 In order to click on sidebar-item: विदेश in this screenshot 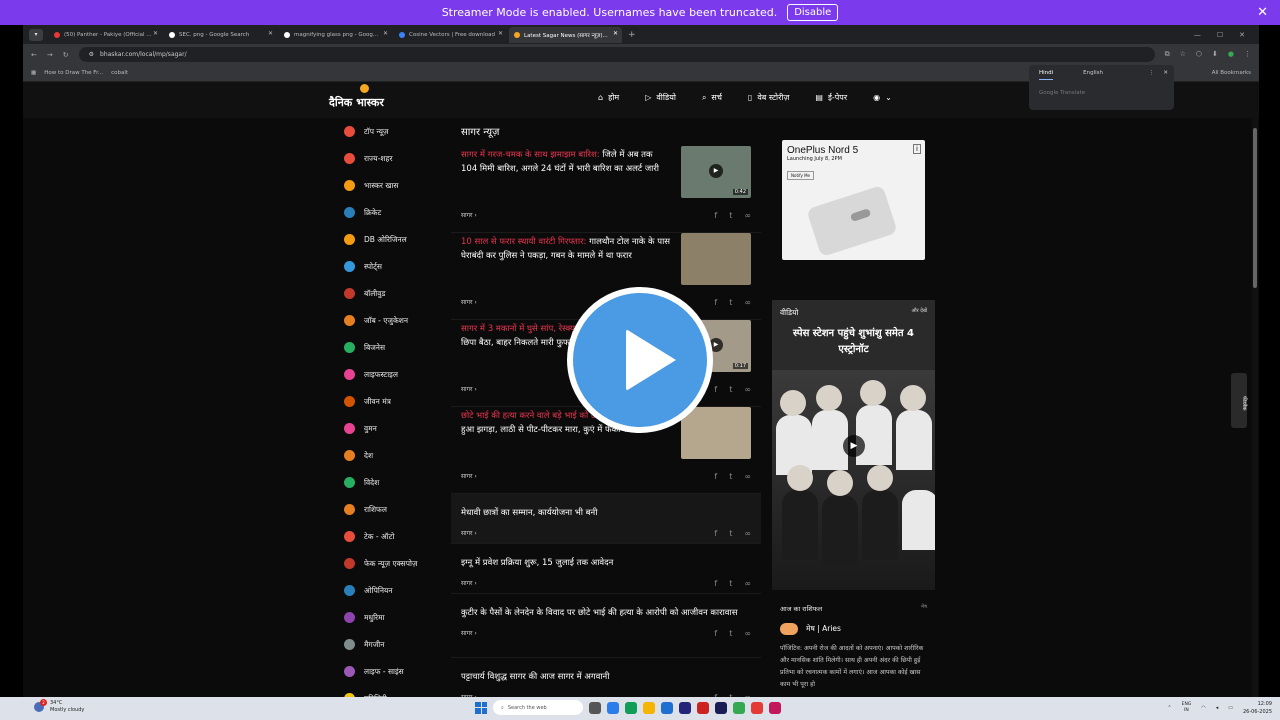, I will do `click(396, 482)`.